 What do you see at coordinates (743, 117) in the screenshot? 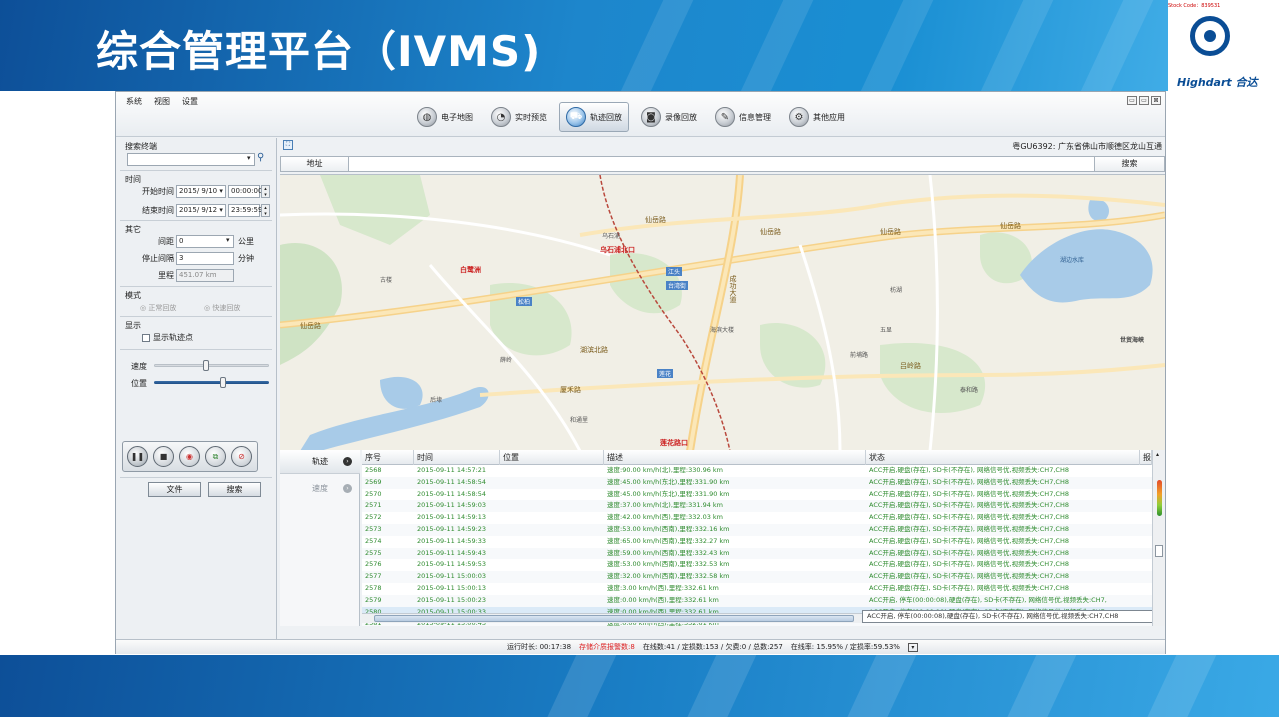
I see `toolbar-button: ✎ 信息管理` at bounding box center [743, 117].